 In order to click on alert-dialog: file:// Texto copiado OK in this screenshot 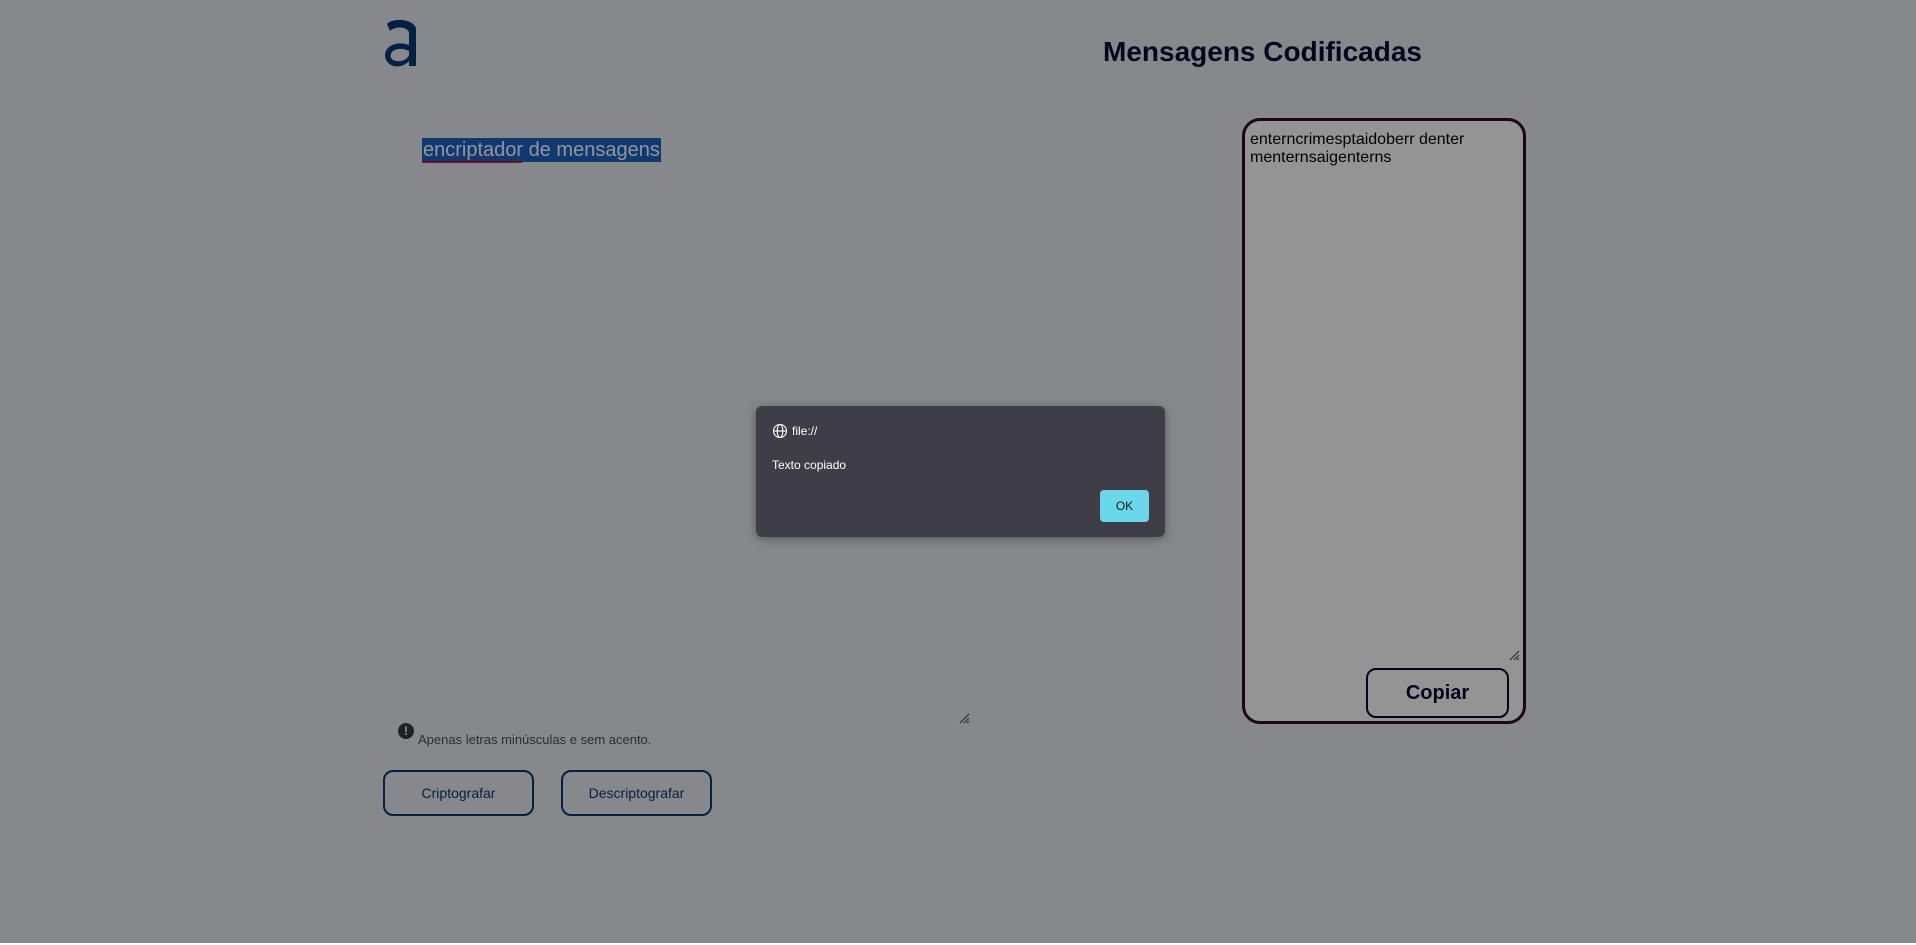, I will do `click(960, 471)`.